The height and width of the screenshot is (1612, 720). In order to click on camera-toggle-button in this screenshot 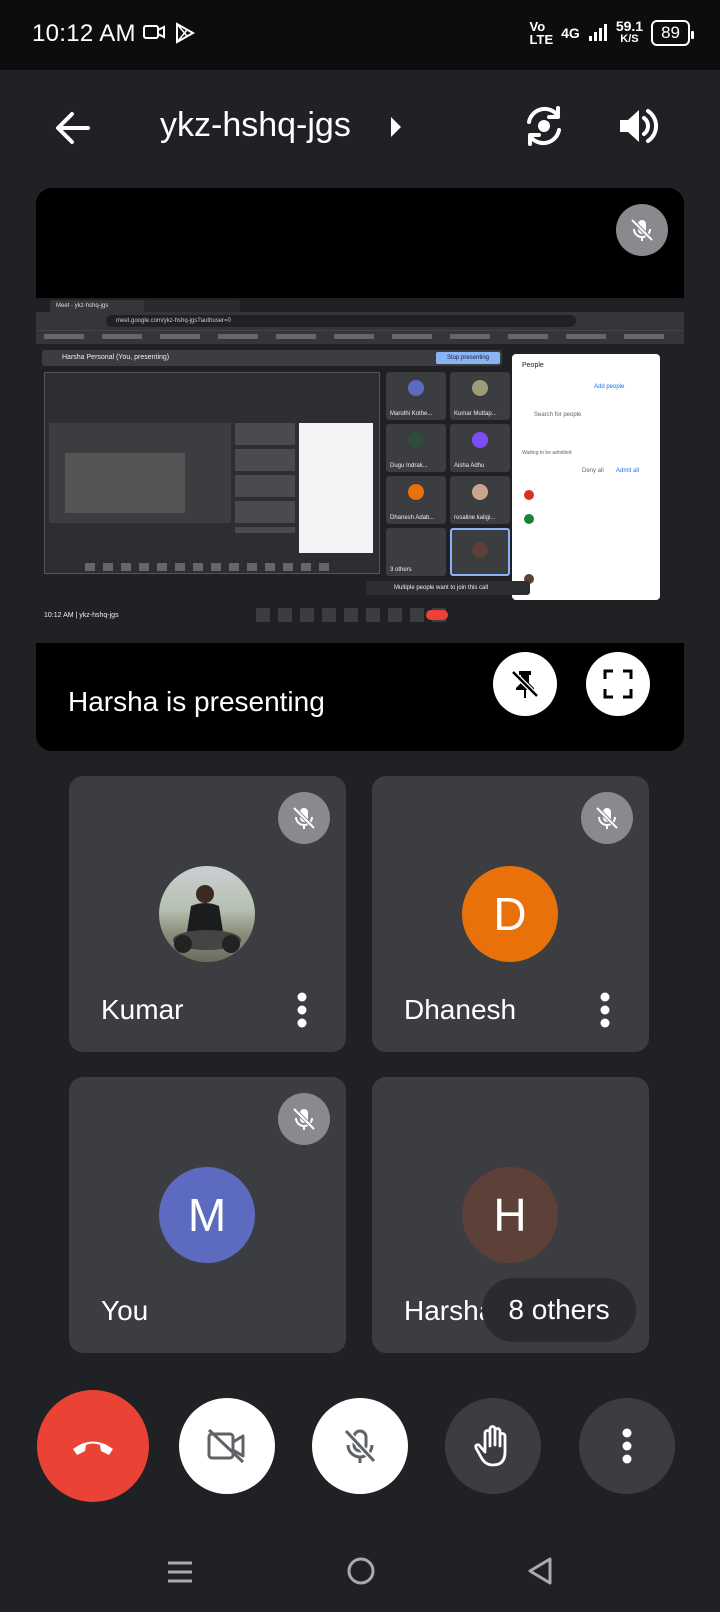, I will do `click(227, 1446)`.